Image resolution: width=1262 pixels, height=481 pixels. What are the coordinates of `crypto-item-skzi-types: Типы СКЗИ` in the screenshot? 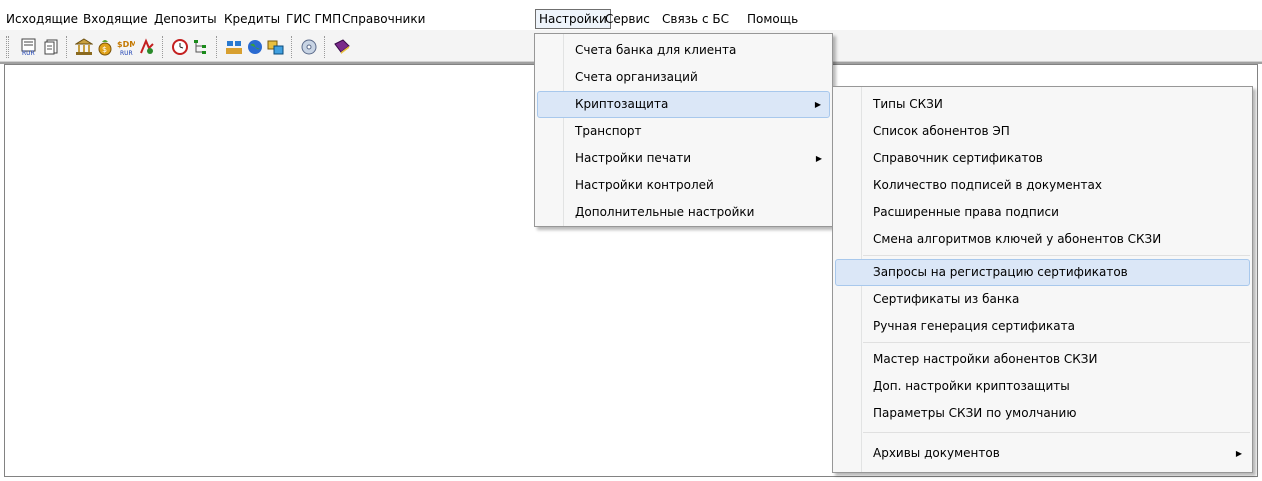 It's located at (1042, 104).